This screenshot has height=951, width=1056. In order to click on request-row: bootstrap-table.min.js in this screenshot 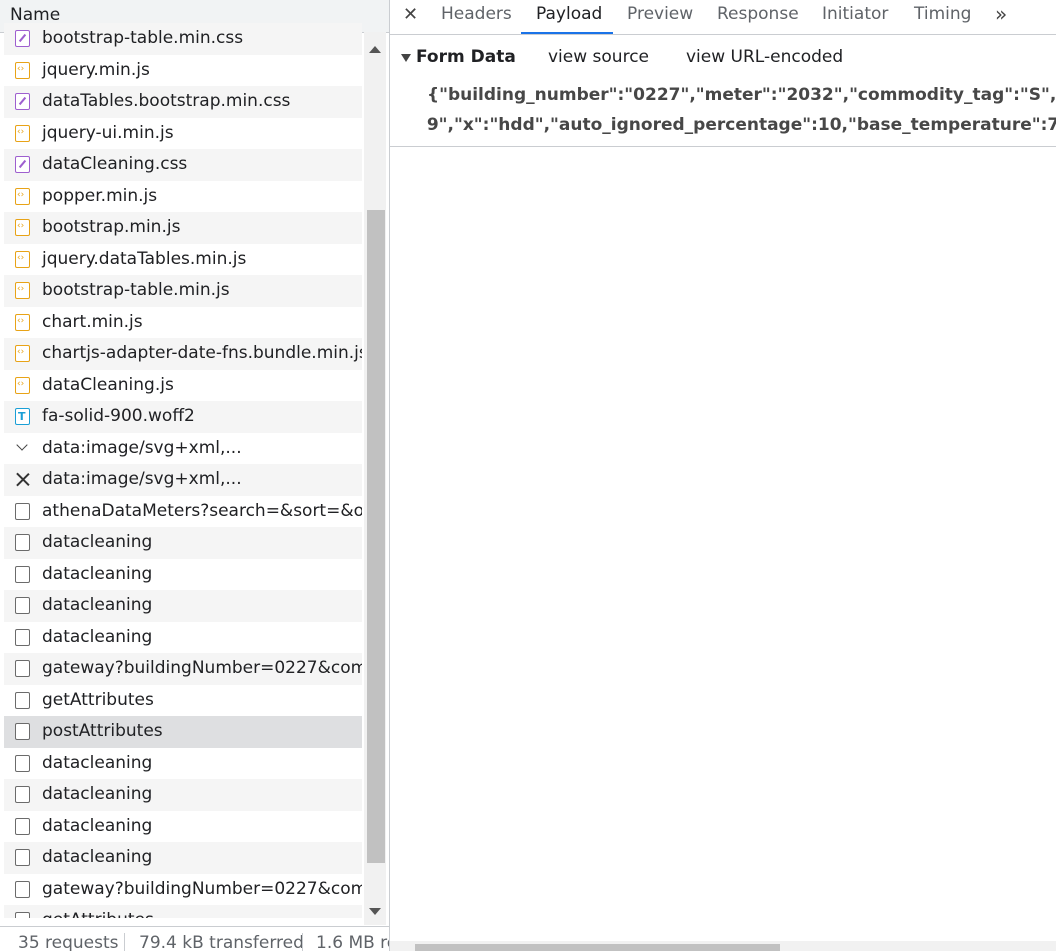, I will do `click(183, 291)`.